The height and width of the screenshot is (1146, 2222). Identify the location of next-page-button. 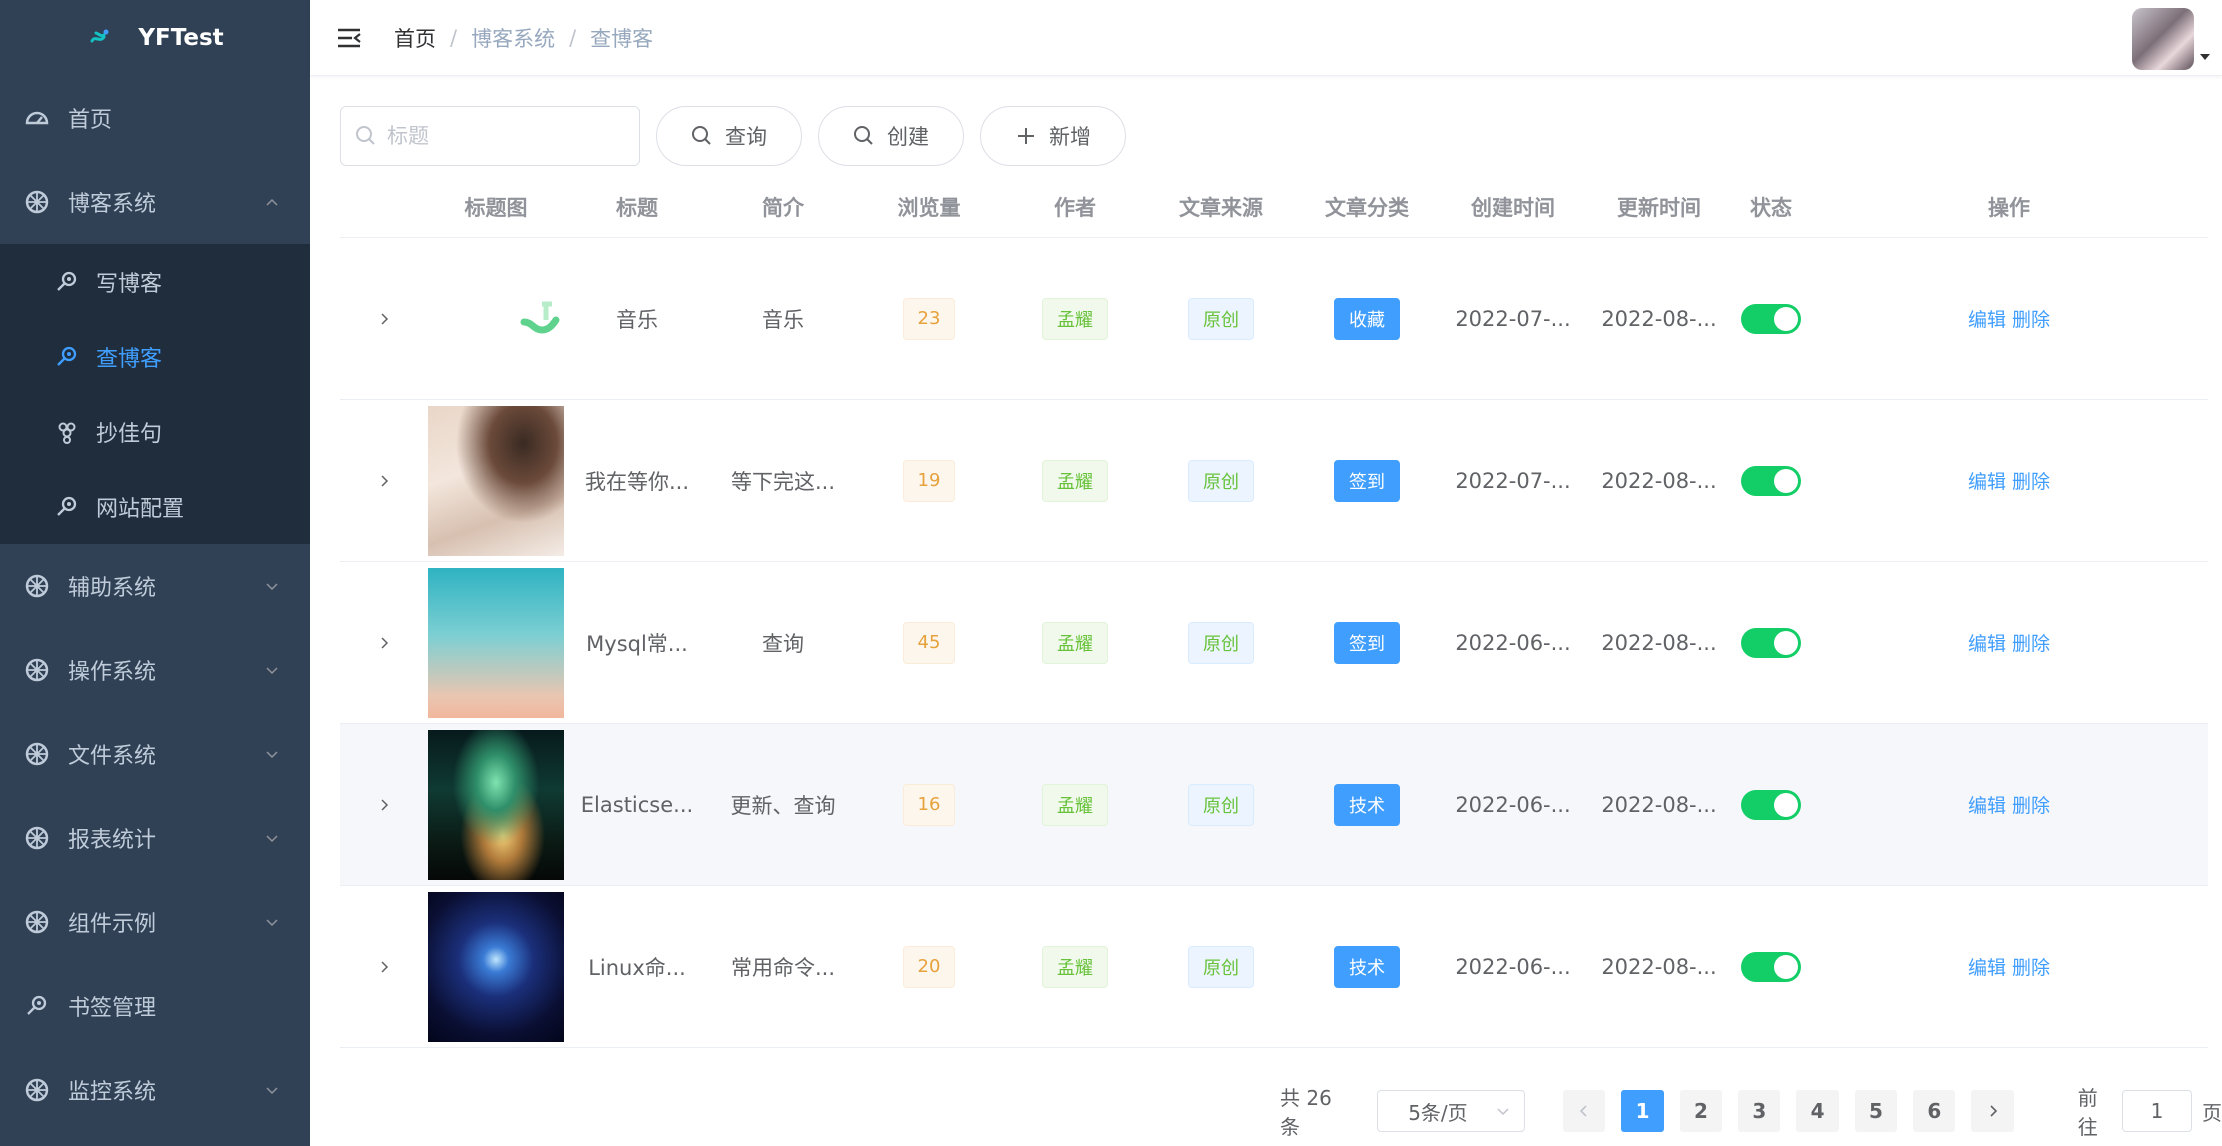
(1992, 1111).